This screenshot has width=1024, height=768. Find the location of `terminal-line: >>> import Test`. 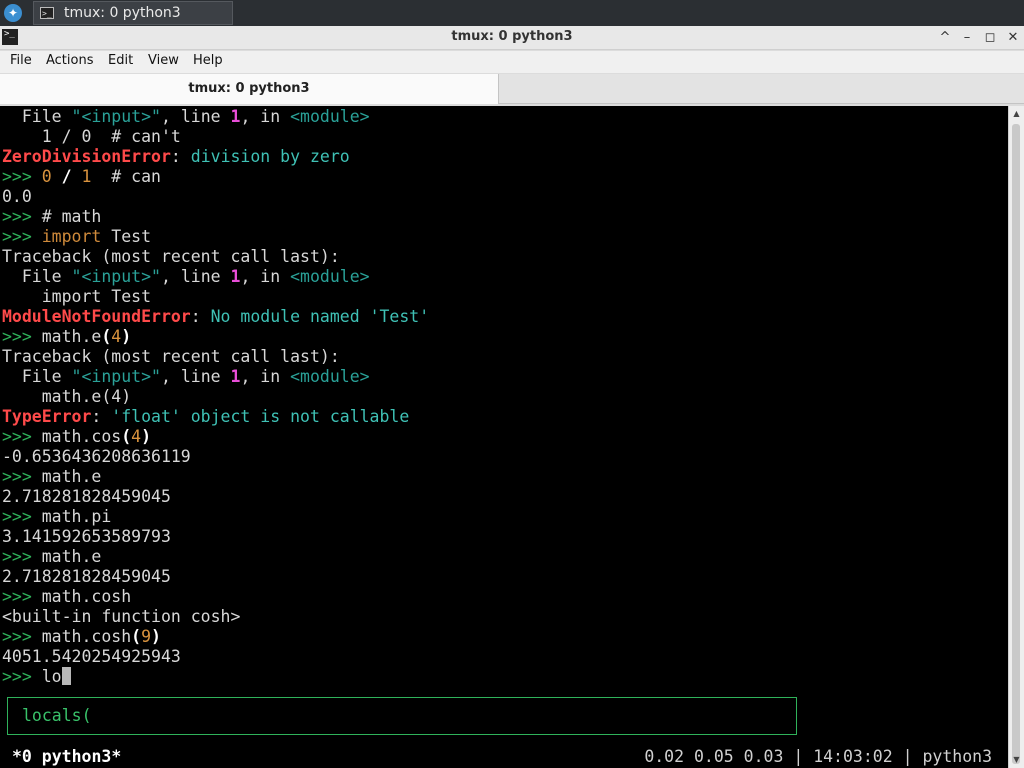

terminal-line: >>> import Test is located at coordinates (76, 237).